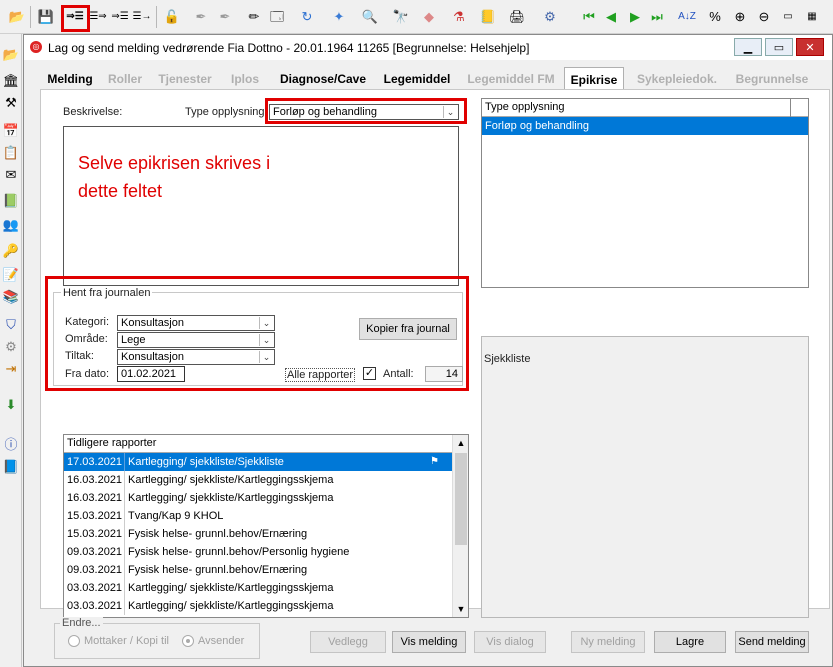 This screenshot has width=833, height=667. Describe the element at coordinates (779, 47) in the screenshot. I see `maximize-button: ▭` at that location.